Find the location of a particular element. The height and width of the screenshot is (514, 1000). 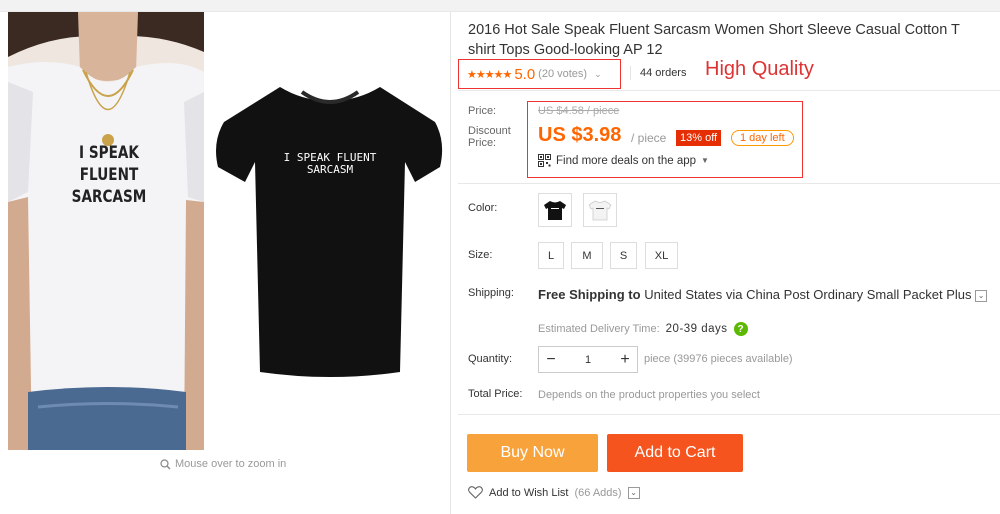

rating-stars-icon: ★★★★★ is located at coordinates (489, 74).